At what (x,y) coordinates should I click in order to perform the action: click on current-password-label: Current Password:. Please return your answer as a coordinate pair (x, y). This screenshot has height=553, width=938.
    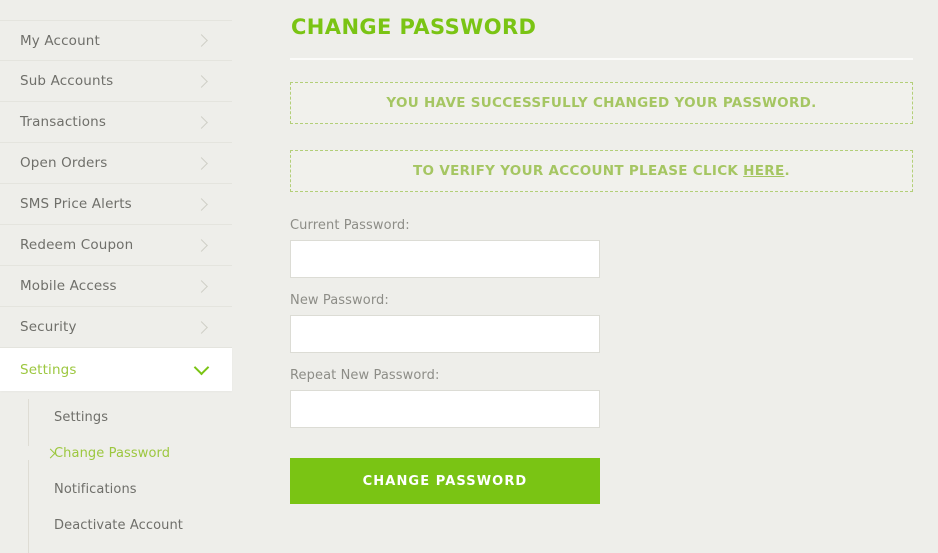
    Looking at the image, I should click on (350, 225).